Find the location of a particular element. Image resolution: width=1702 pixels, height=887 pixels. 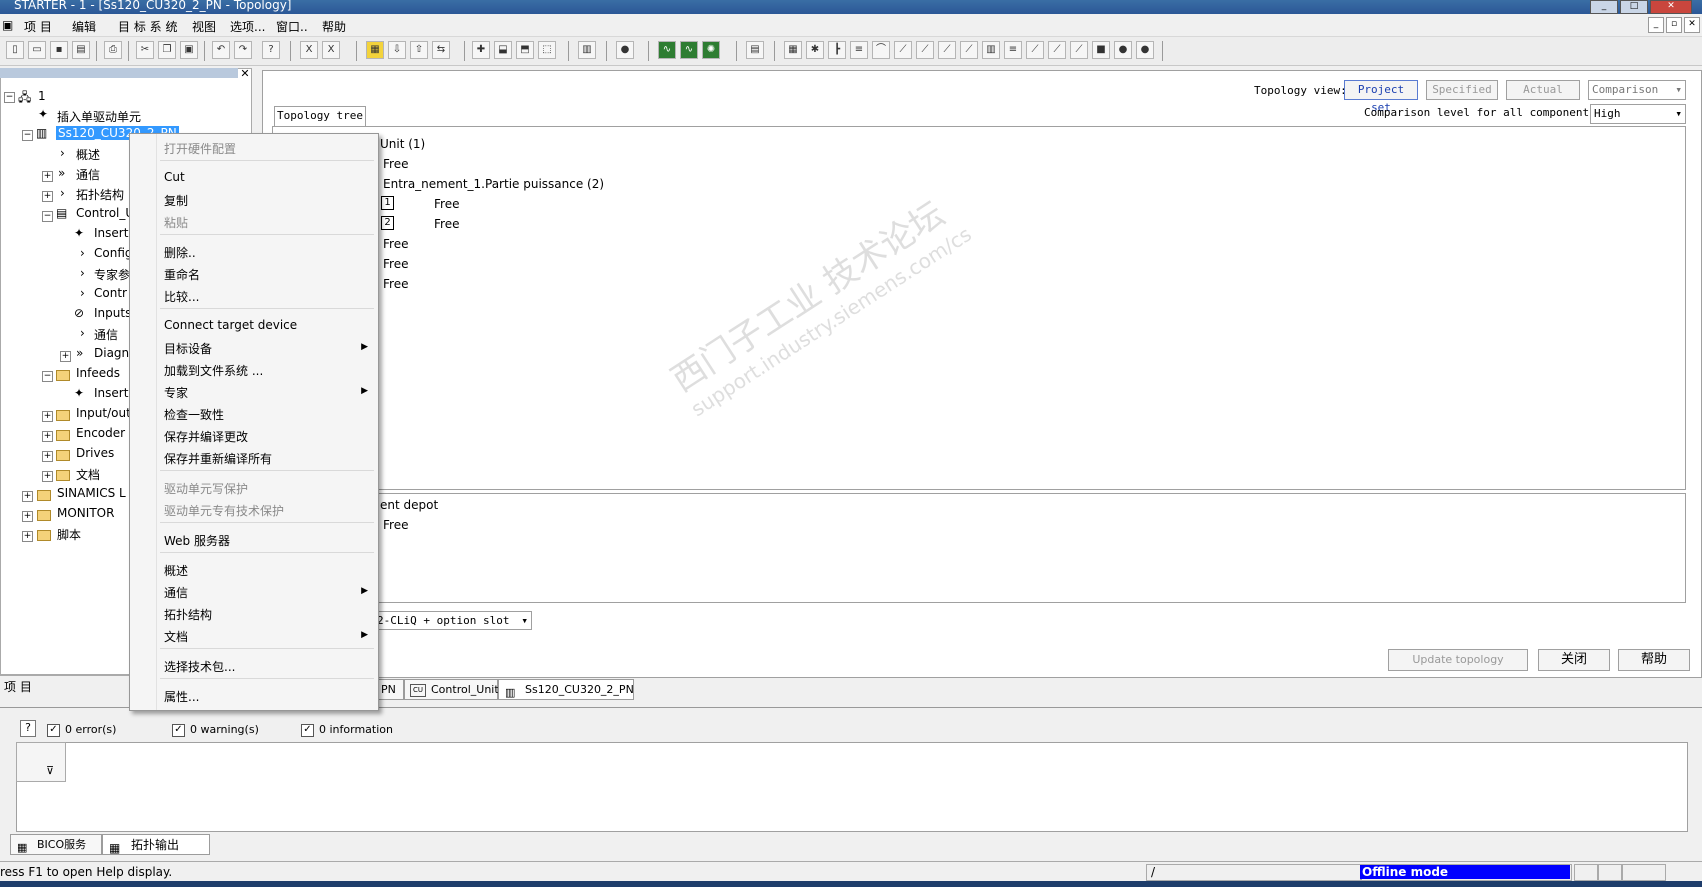

menu-item-overview: 概述 is located at coordinates (176, 570).